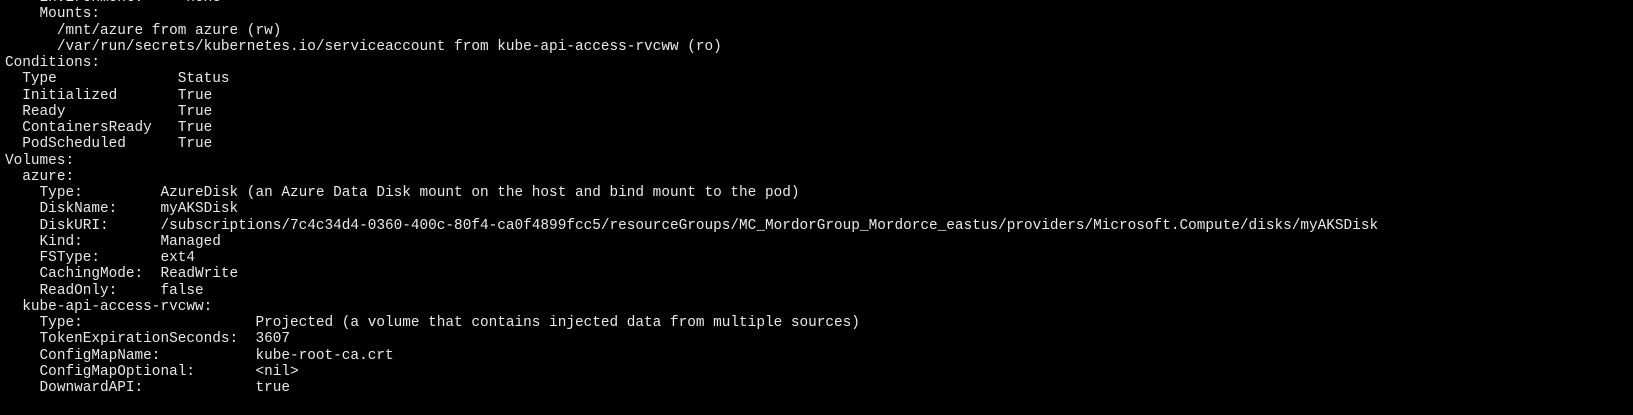  Describe the element at coordinates (117, 79) in the screenshot. I see `terminal-line: Type Status` at that location.